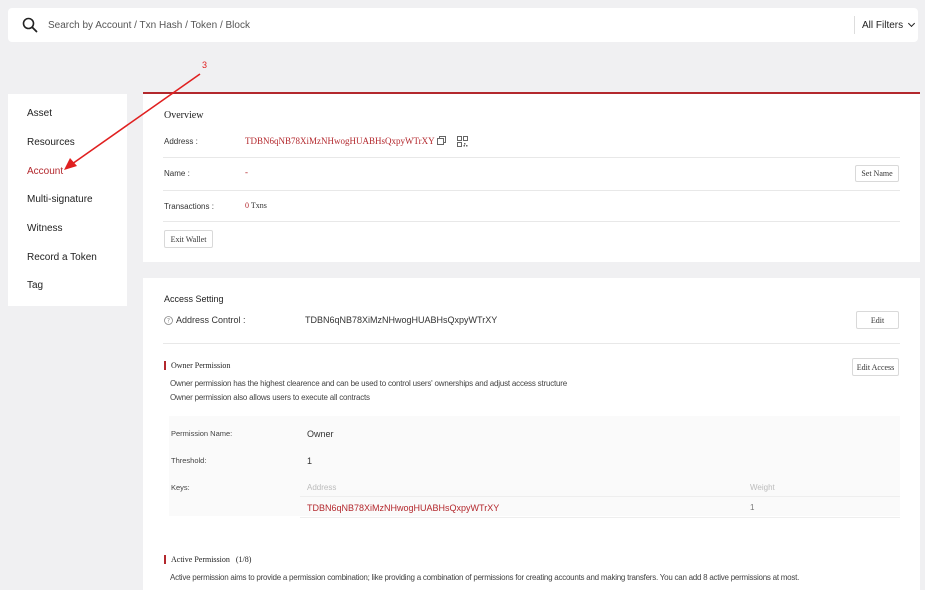 This screenshot has width=925, height=590. Describe the element at coordinates (912, 23) in the screenshot. I see `chevron-down-icon` at that location.